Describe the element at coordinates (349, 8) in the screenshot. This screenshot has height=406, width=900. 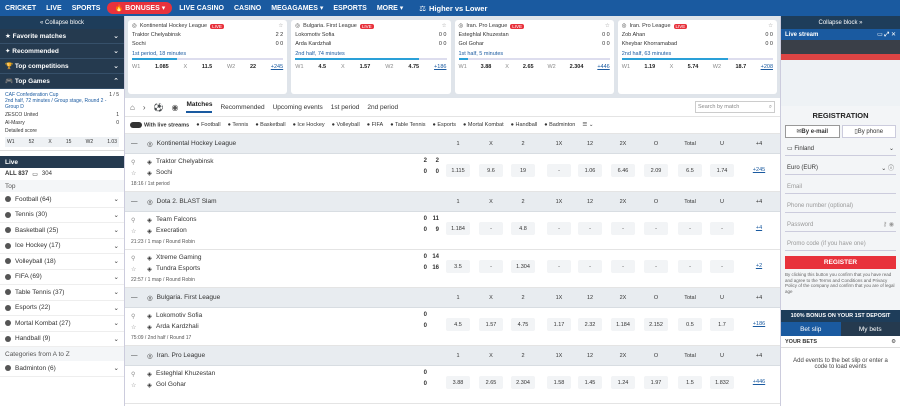
I see `nav-esports: ESPORTS` at that location.